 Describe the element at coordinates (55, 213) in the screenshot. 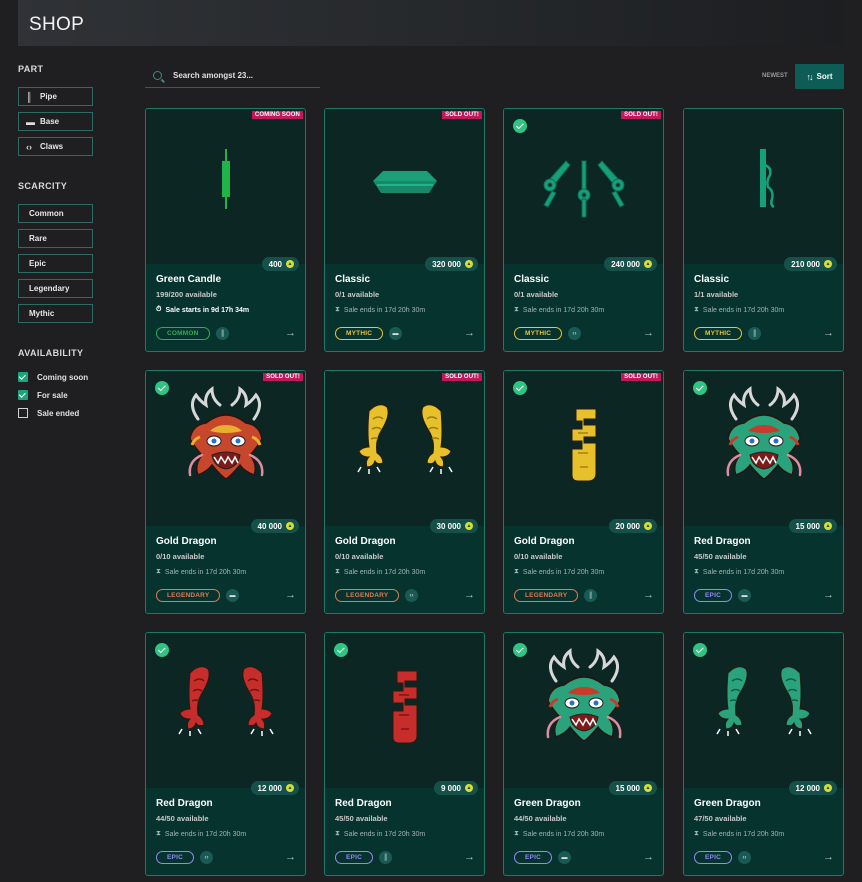

I see `filter-scarcity-common: Common` at that location.